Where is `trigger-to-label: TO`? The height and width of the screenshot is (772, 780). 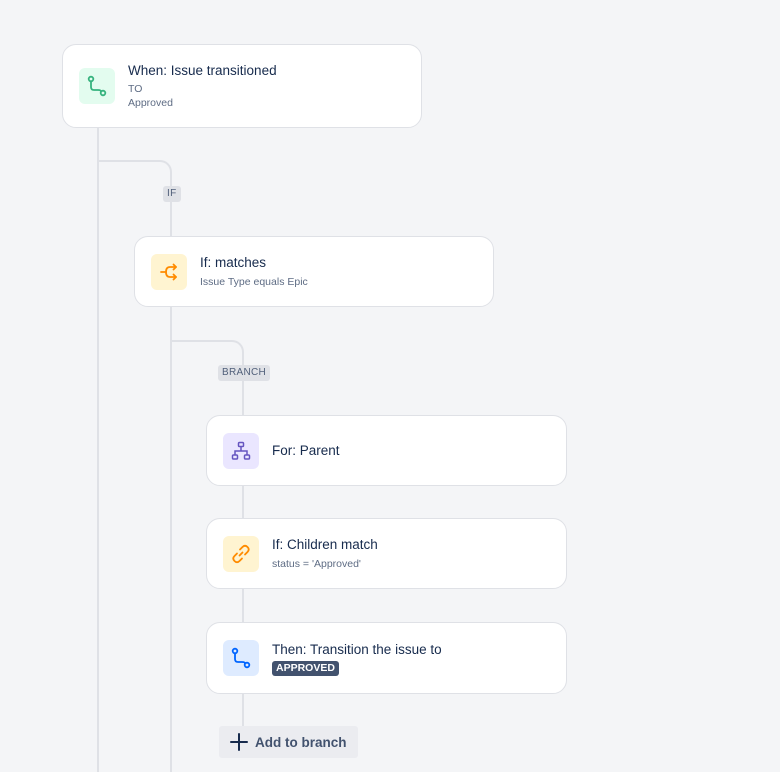
trigger-to-label: TO is located at coordinates (135, 89).